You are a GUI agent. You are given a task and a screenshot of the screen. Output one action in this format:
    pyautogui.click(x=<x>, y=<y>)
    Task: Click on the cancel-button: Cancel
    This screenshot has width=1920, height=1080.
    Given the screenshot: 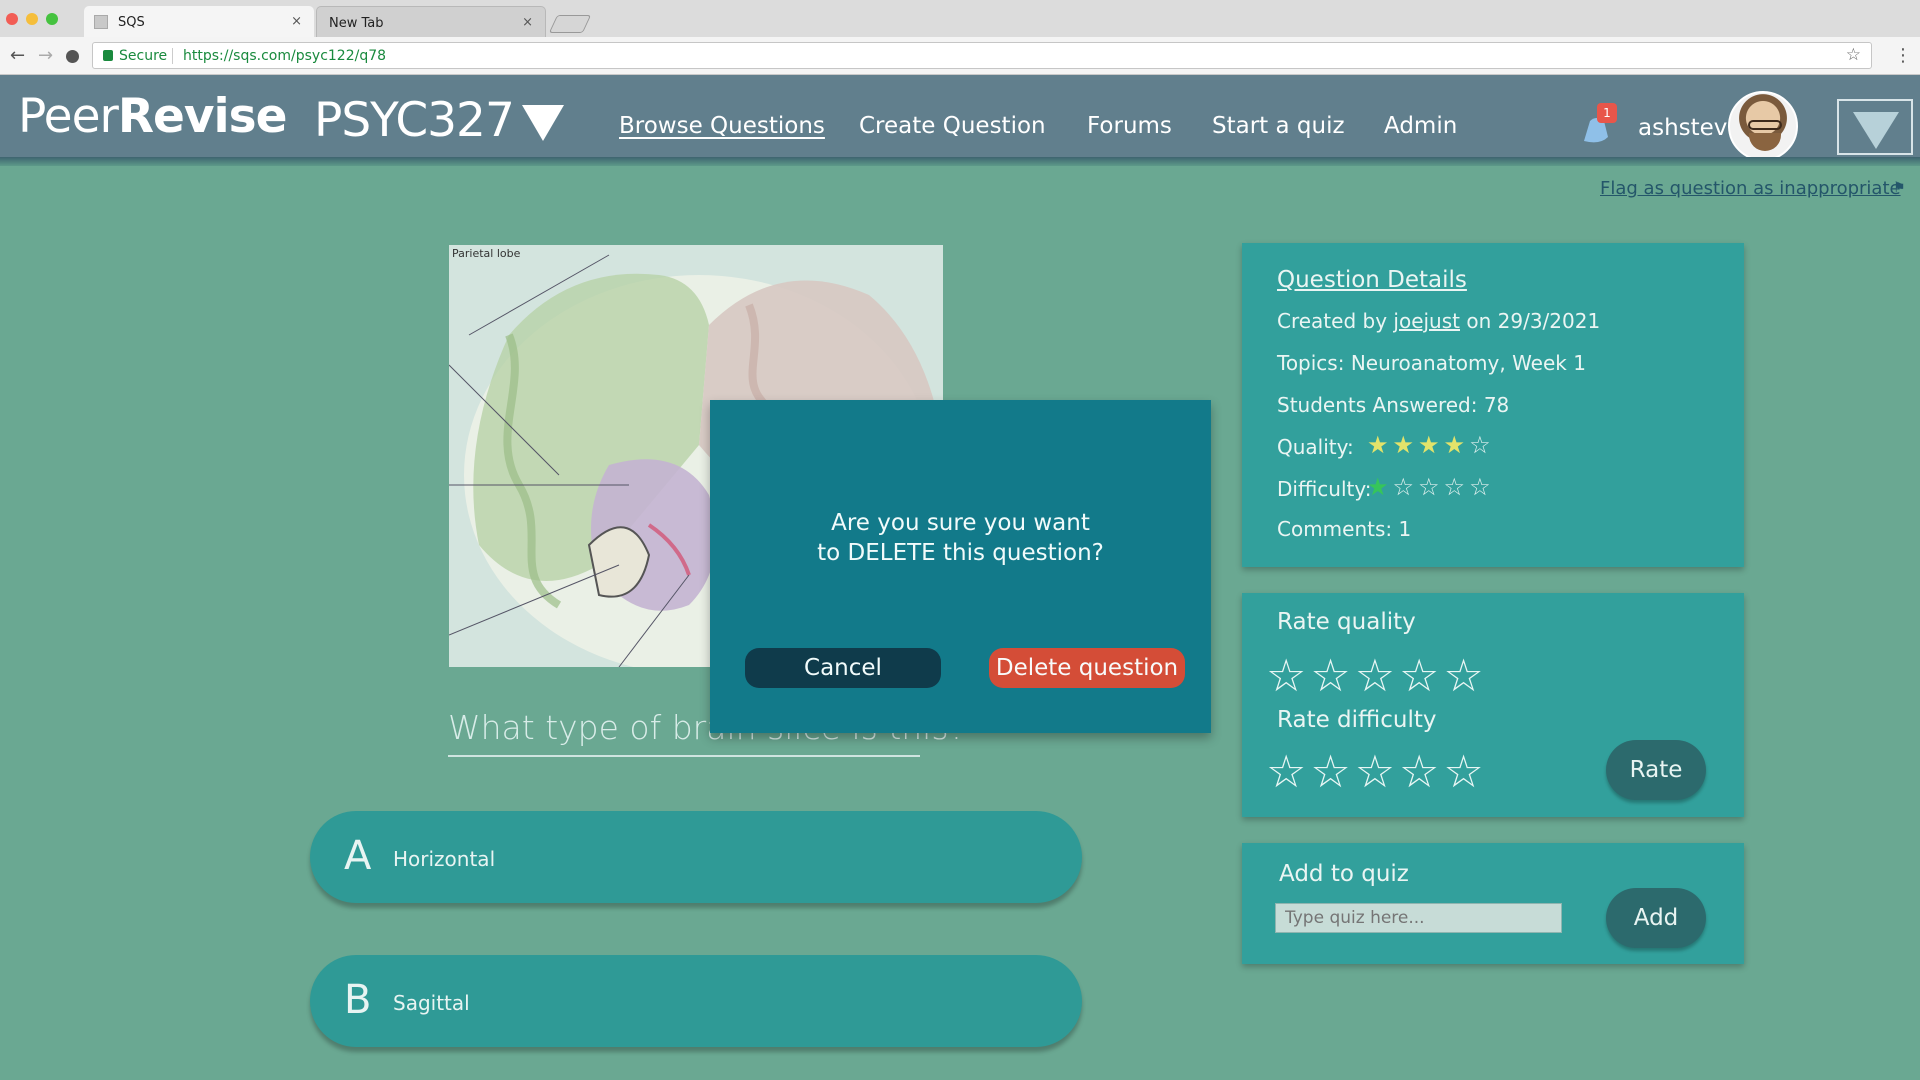 What is the action you would take?
    pyautogui.click(x=843, y=668)
    